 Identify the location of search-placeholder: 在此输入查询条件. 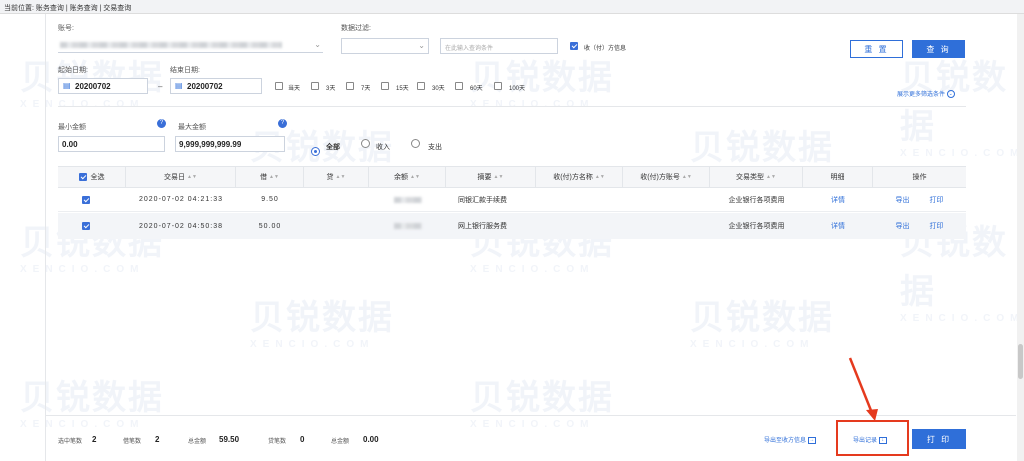
(469, 49).